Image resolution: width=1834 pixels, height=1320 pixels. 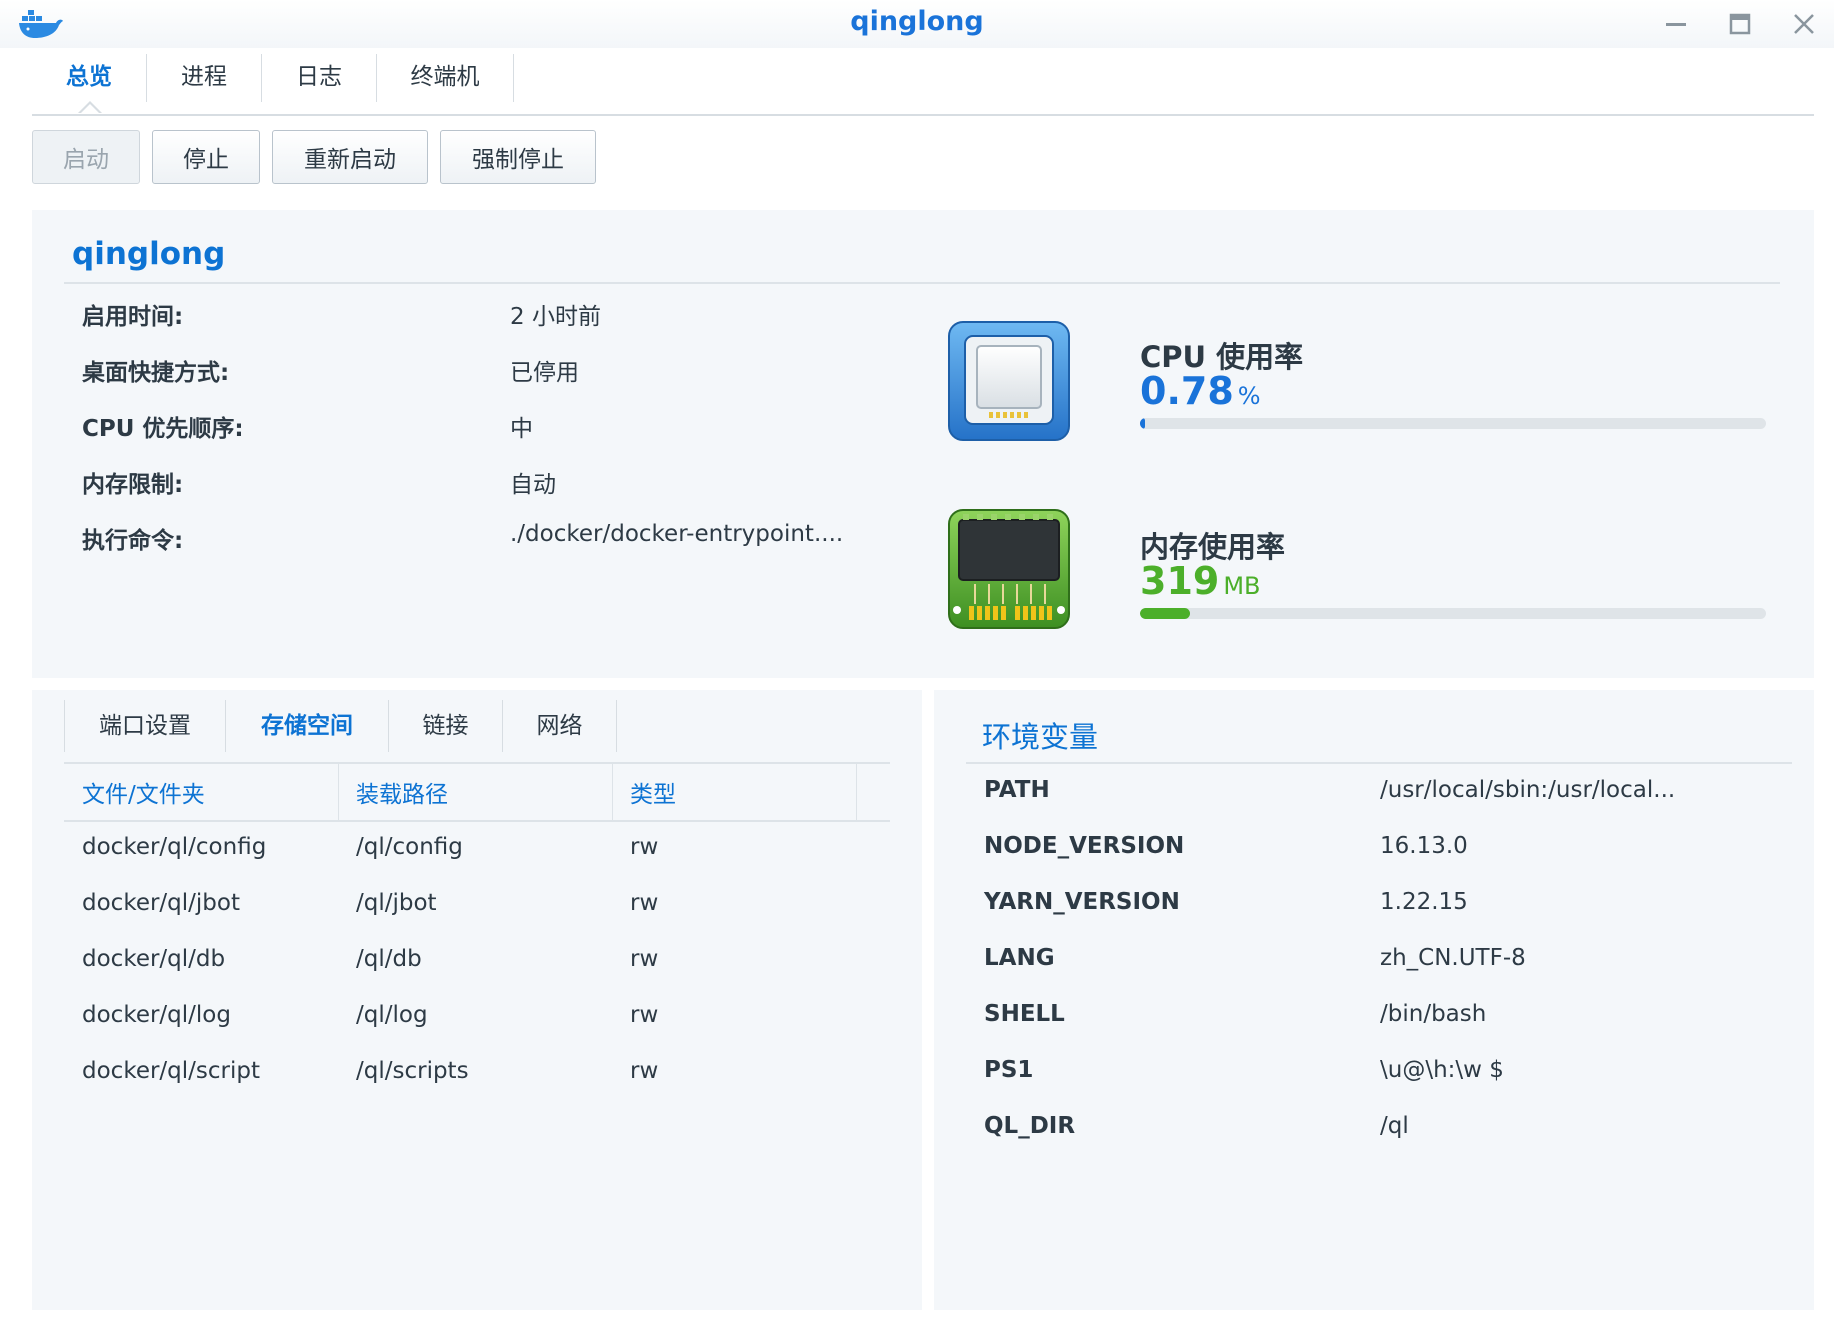 I want to click on restart-button: 重新启动, so click(x=350, y=157).